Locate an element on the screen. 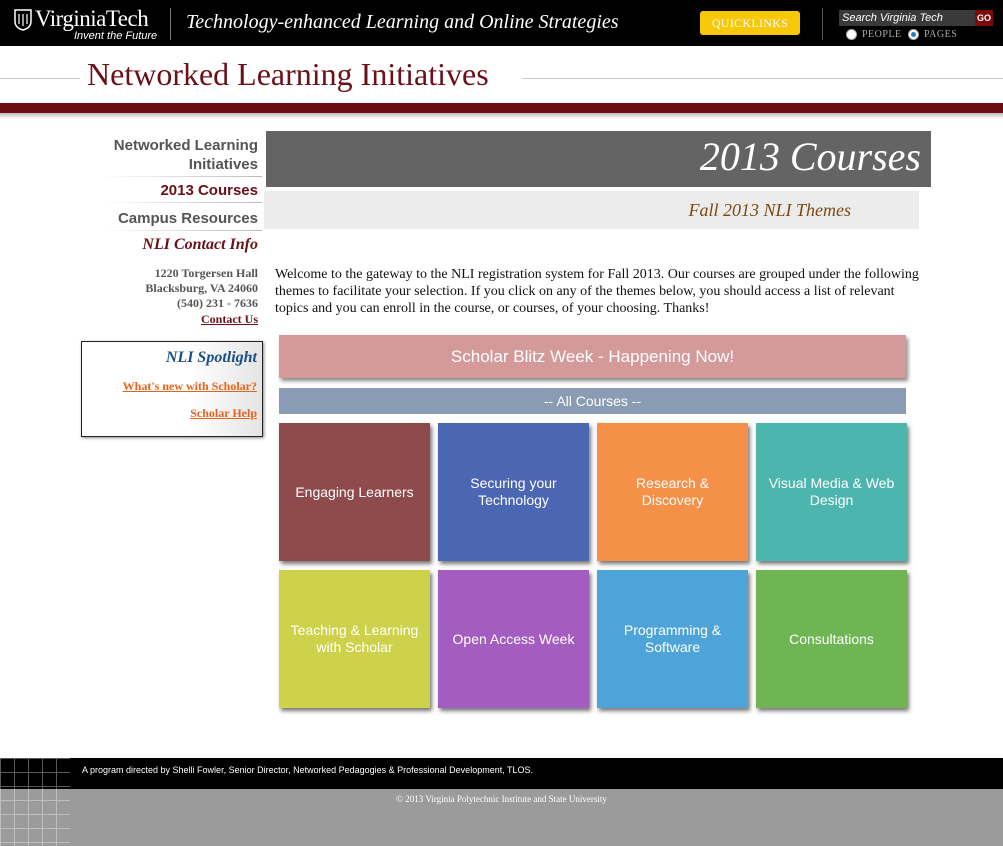  header-rule-left is located at coordinates (40, 78).